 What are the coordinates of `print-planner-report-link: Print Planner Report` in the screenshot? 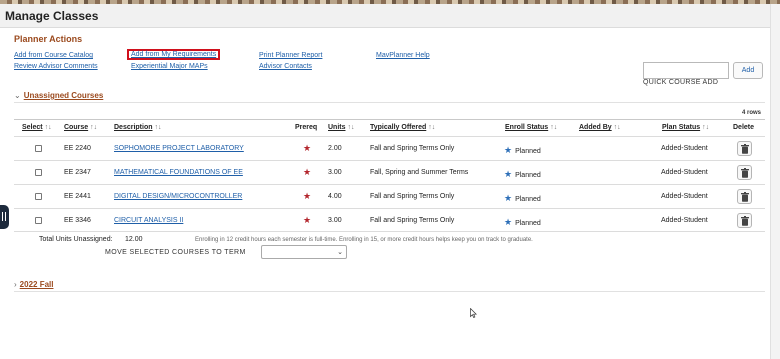 It's located at (290, 55).